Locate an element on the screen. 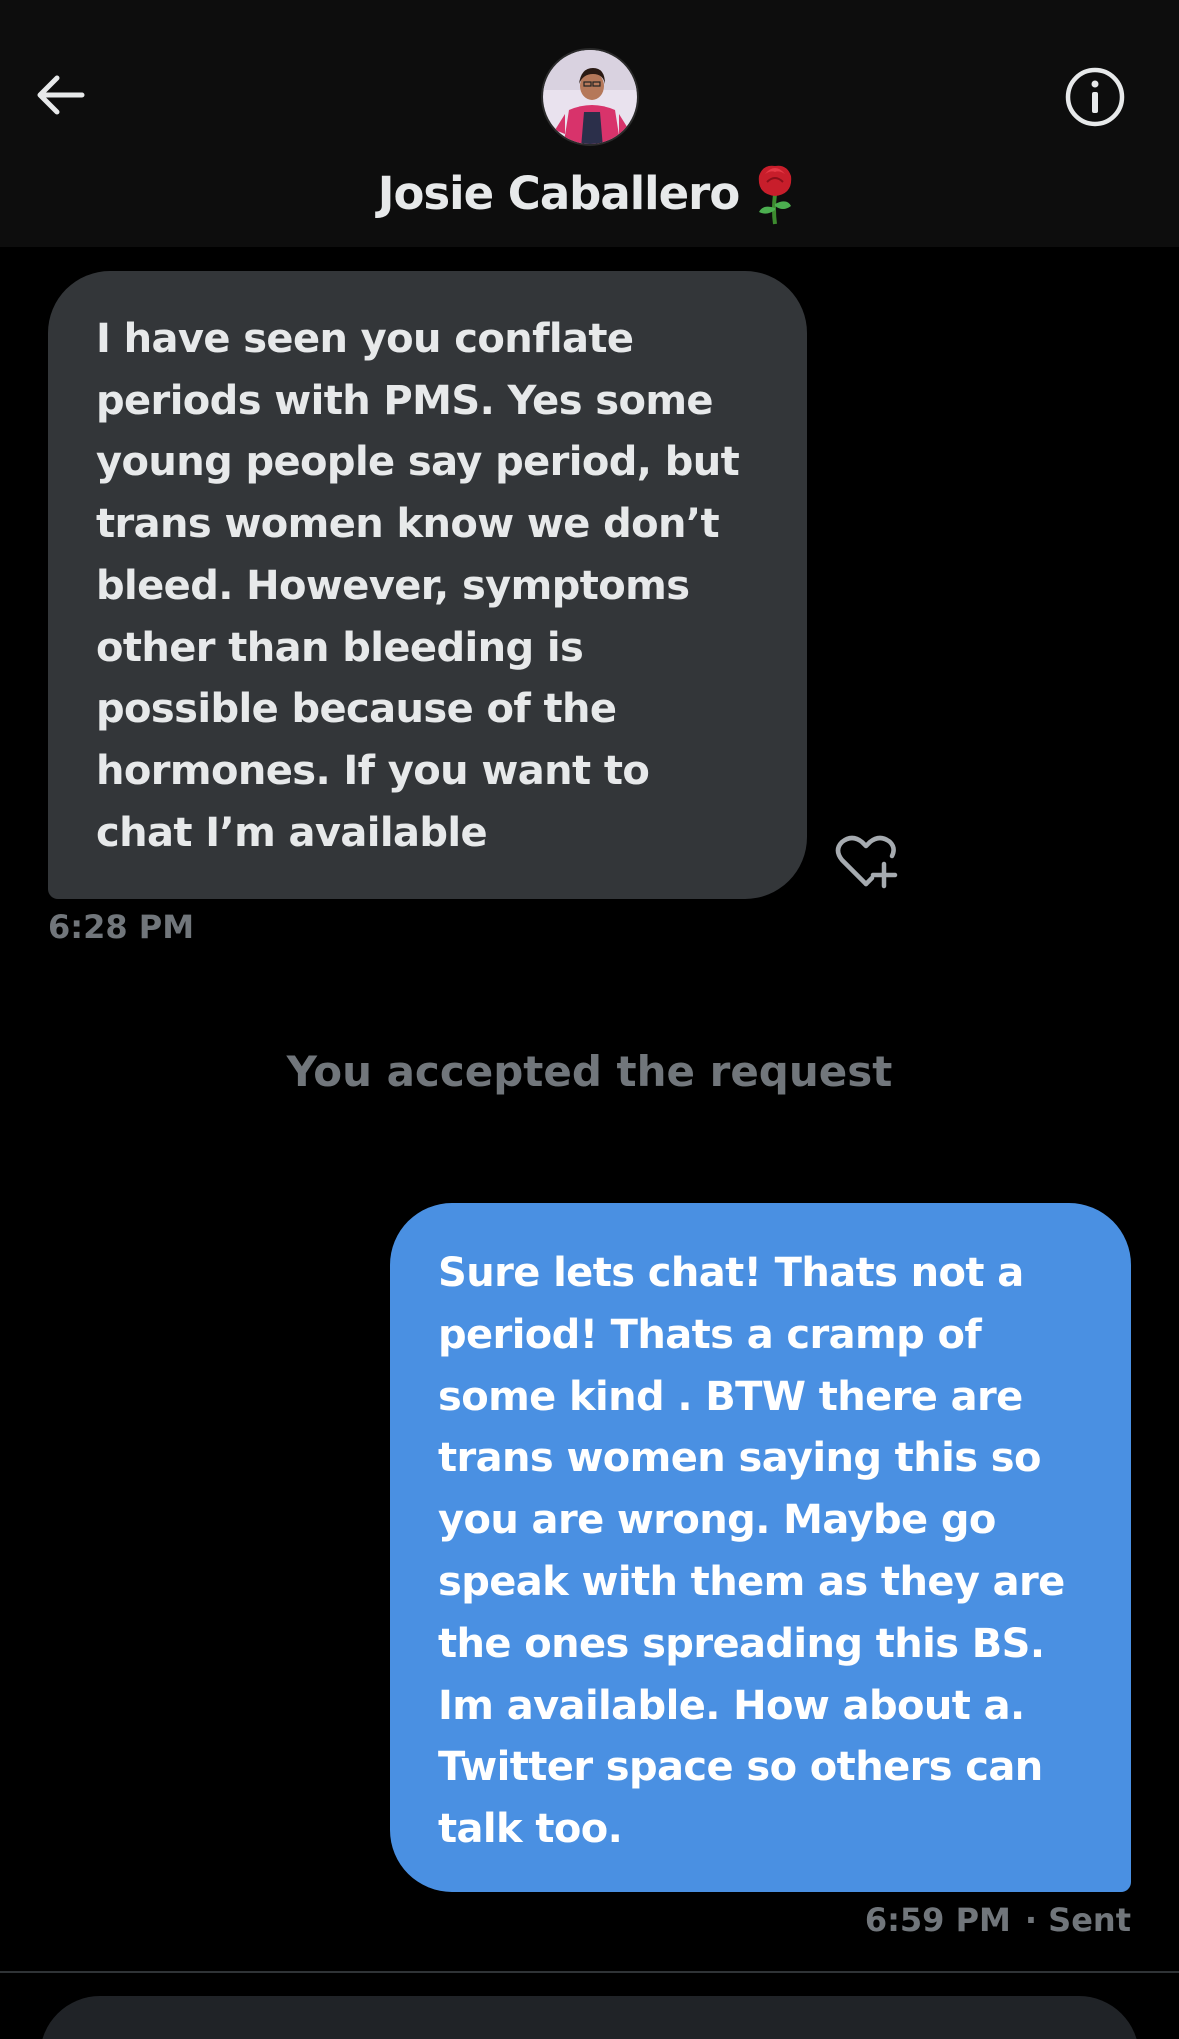 This screenshot has height=2039, width=1179. rose-icon is located at coordinates (775, 195).